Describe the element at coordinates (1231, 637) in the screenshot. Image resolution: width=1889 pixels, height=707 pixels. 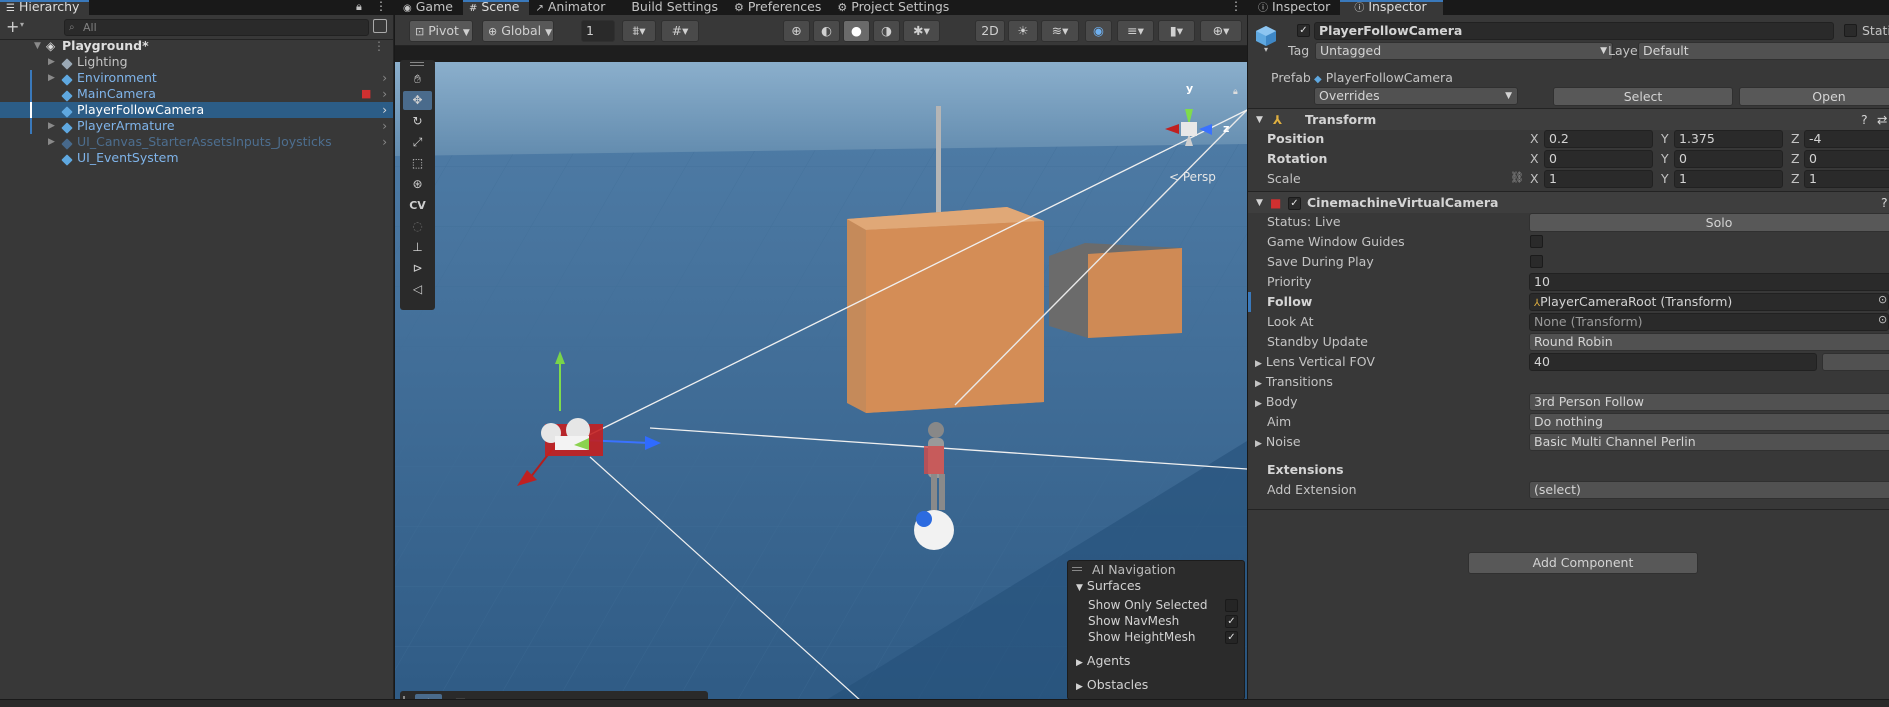
I see `show-heightmesh-checkbox: ✓` at that location.